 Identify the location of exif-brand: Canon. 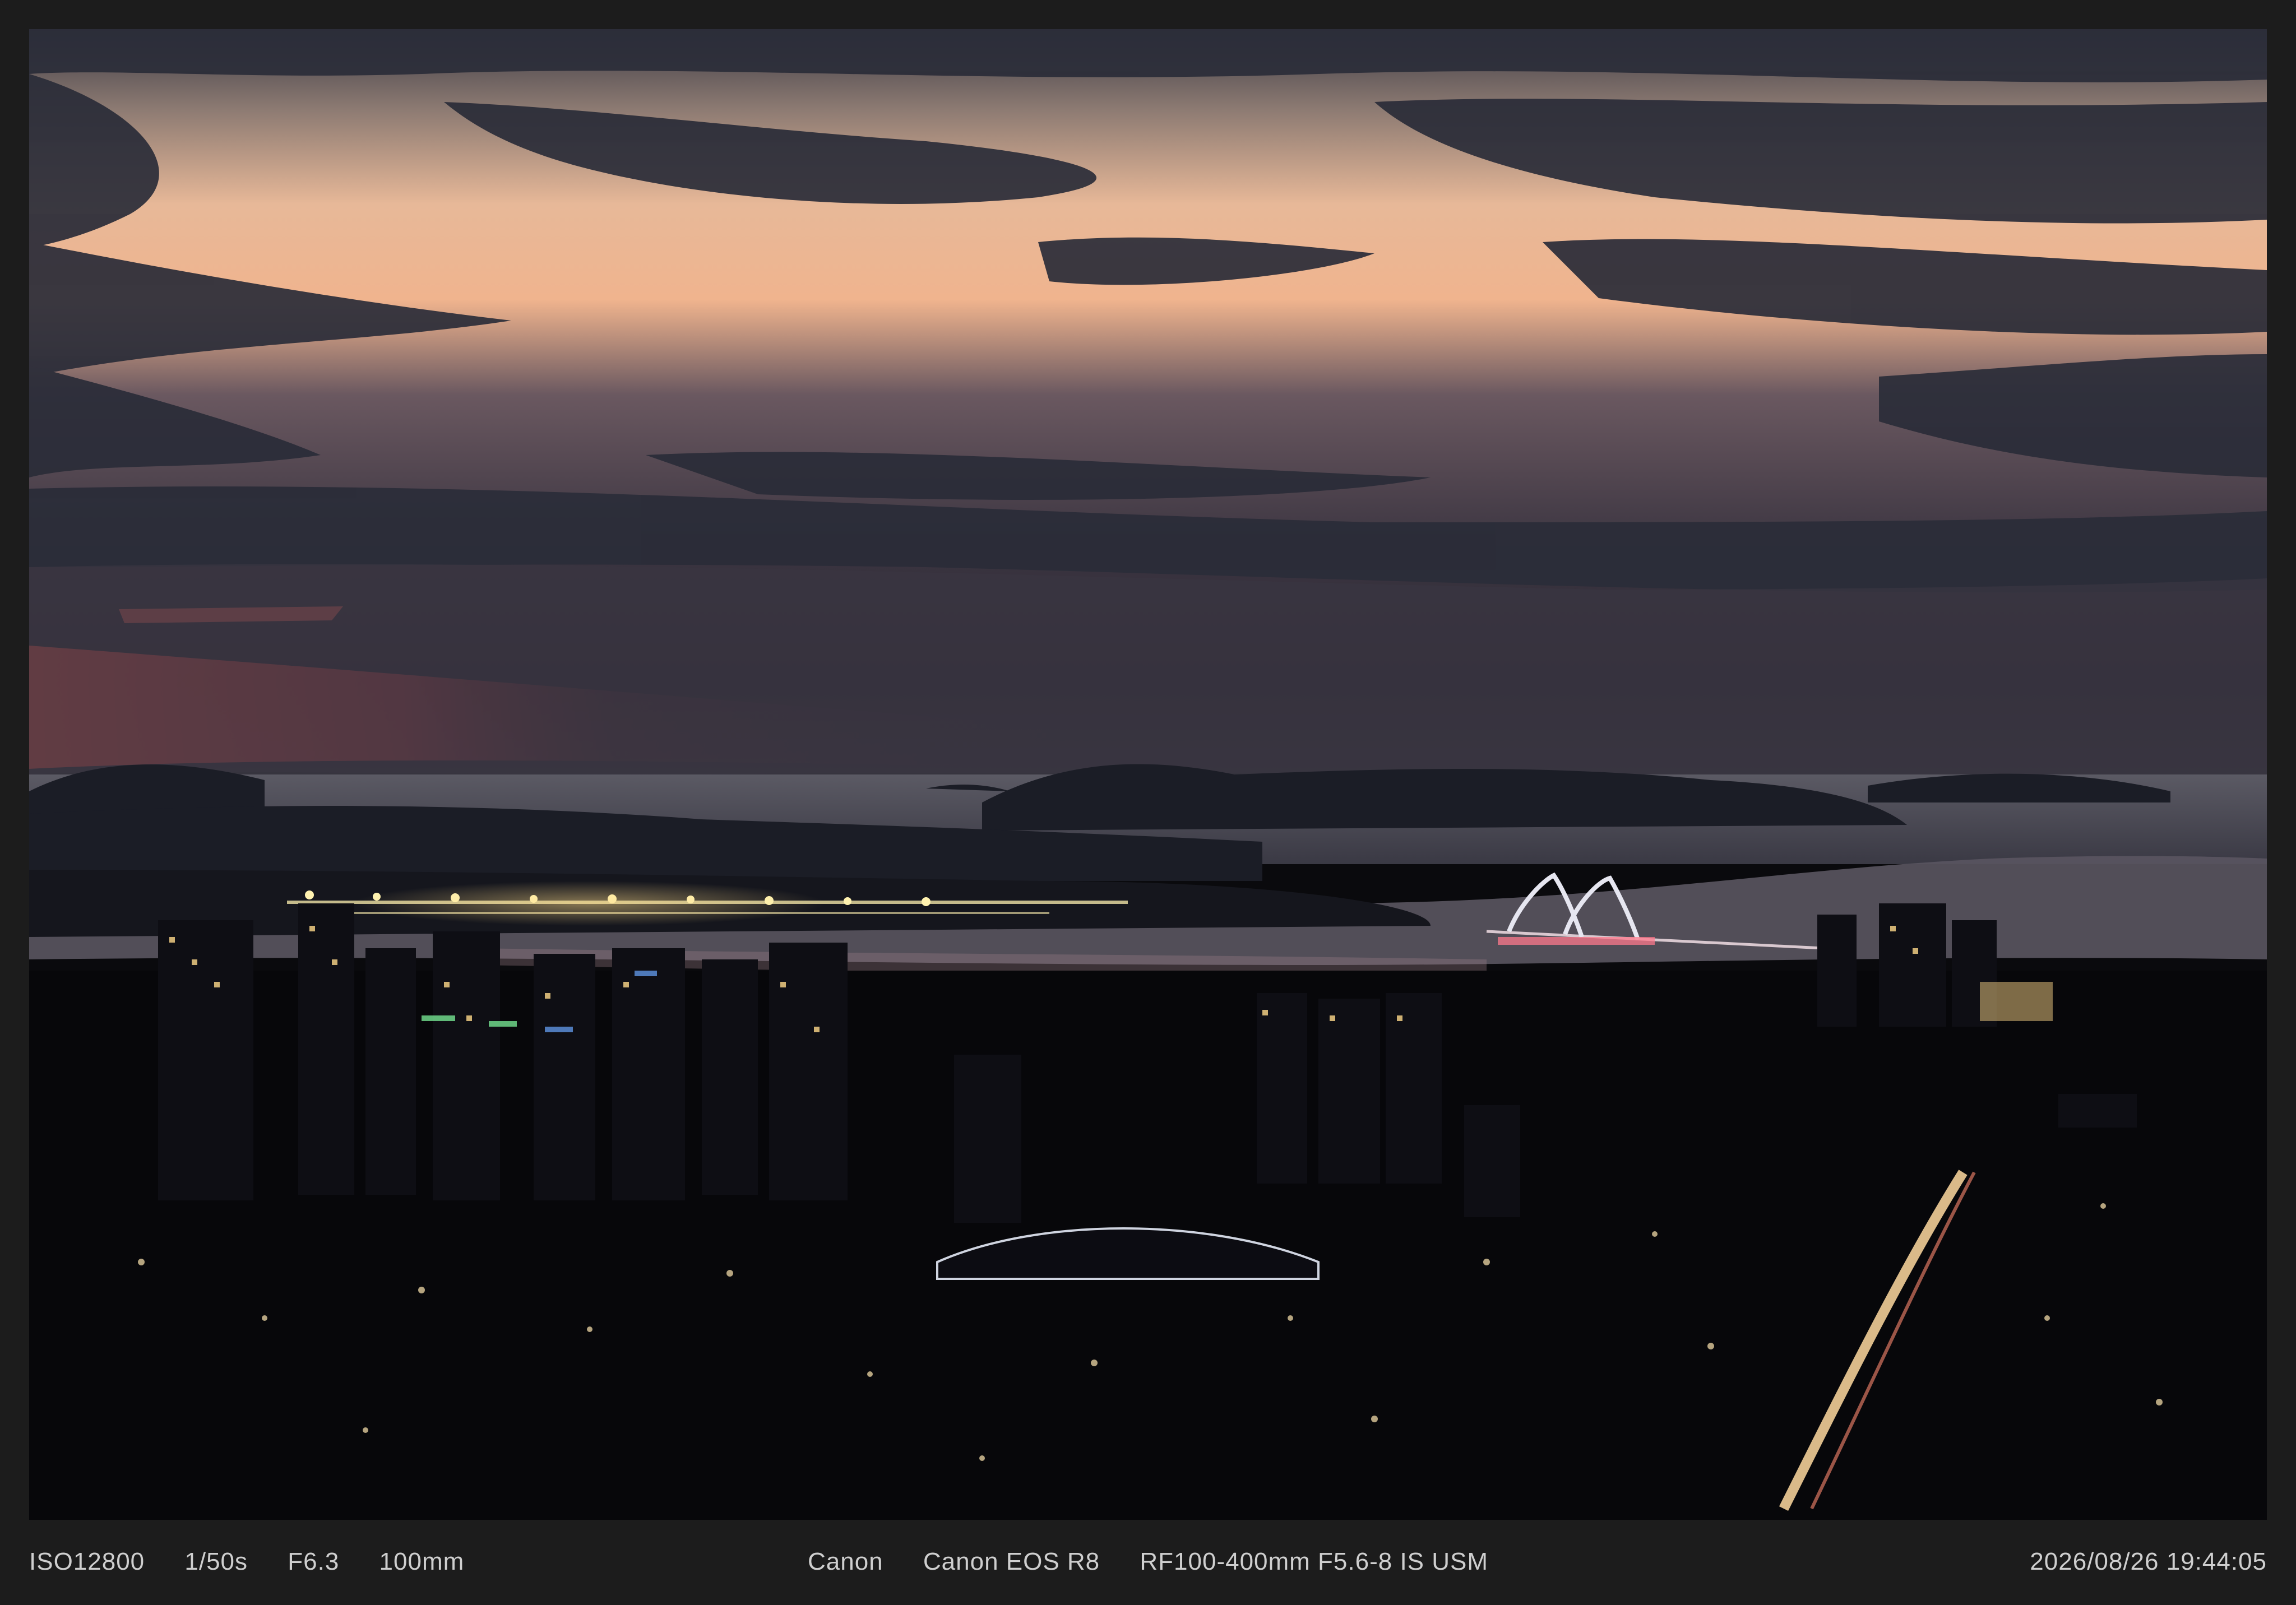
(845, 1561).